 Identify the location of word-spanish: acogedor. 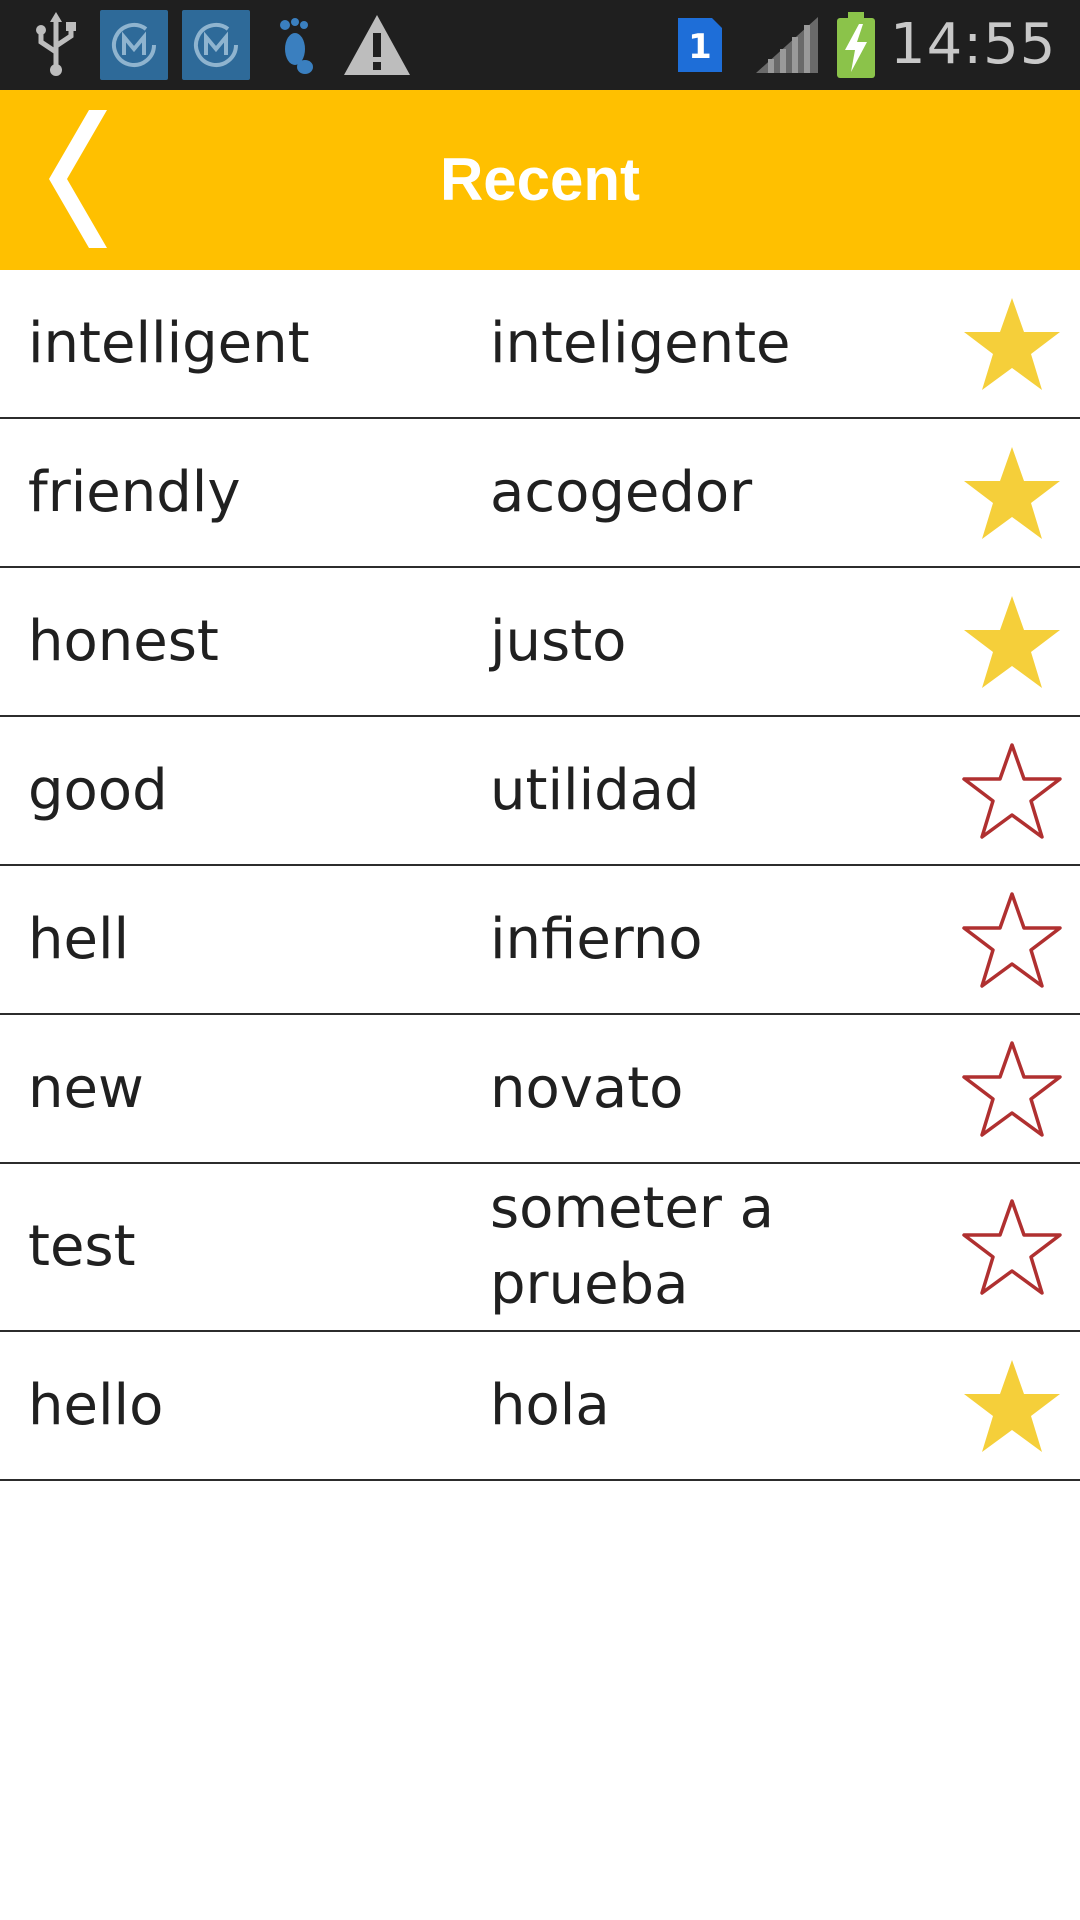
(621, 492).